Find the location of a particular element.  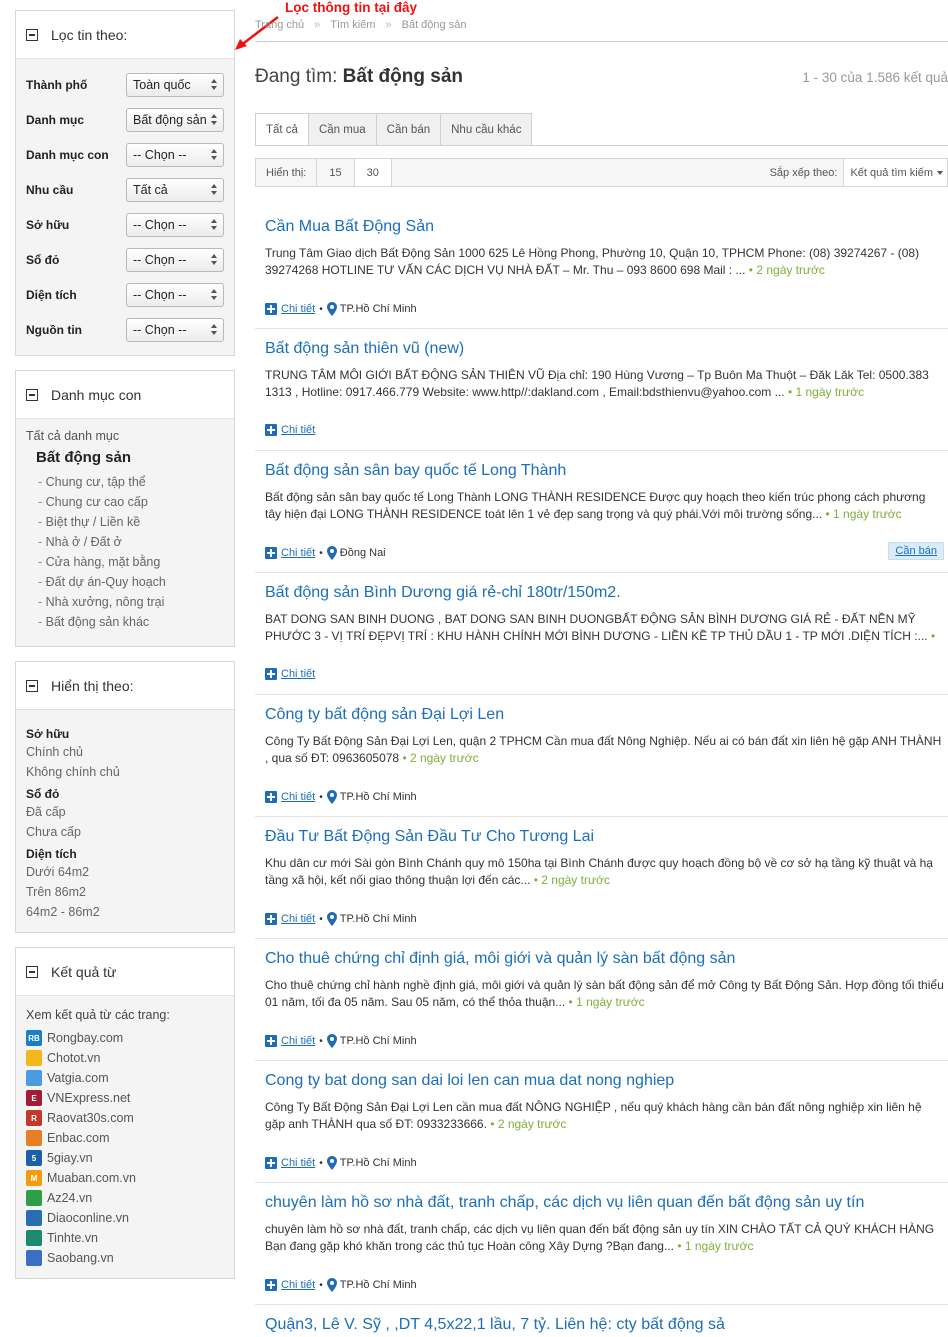

source-name: Enbac.com is located at coordinates (78, 1138).